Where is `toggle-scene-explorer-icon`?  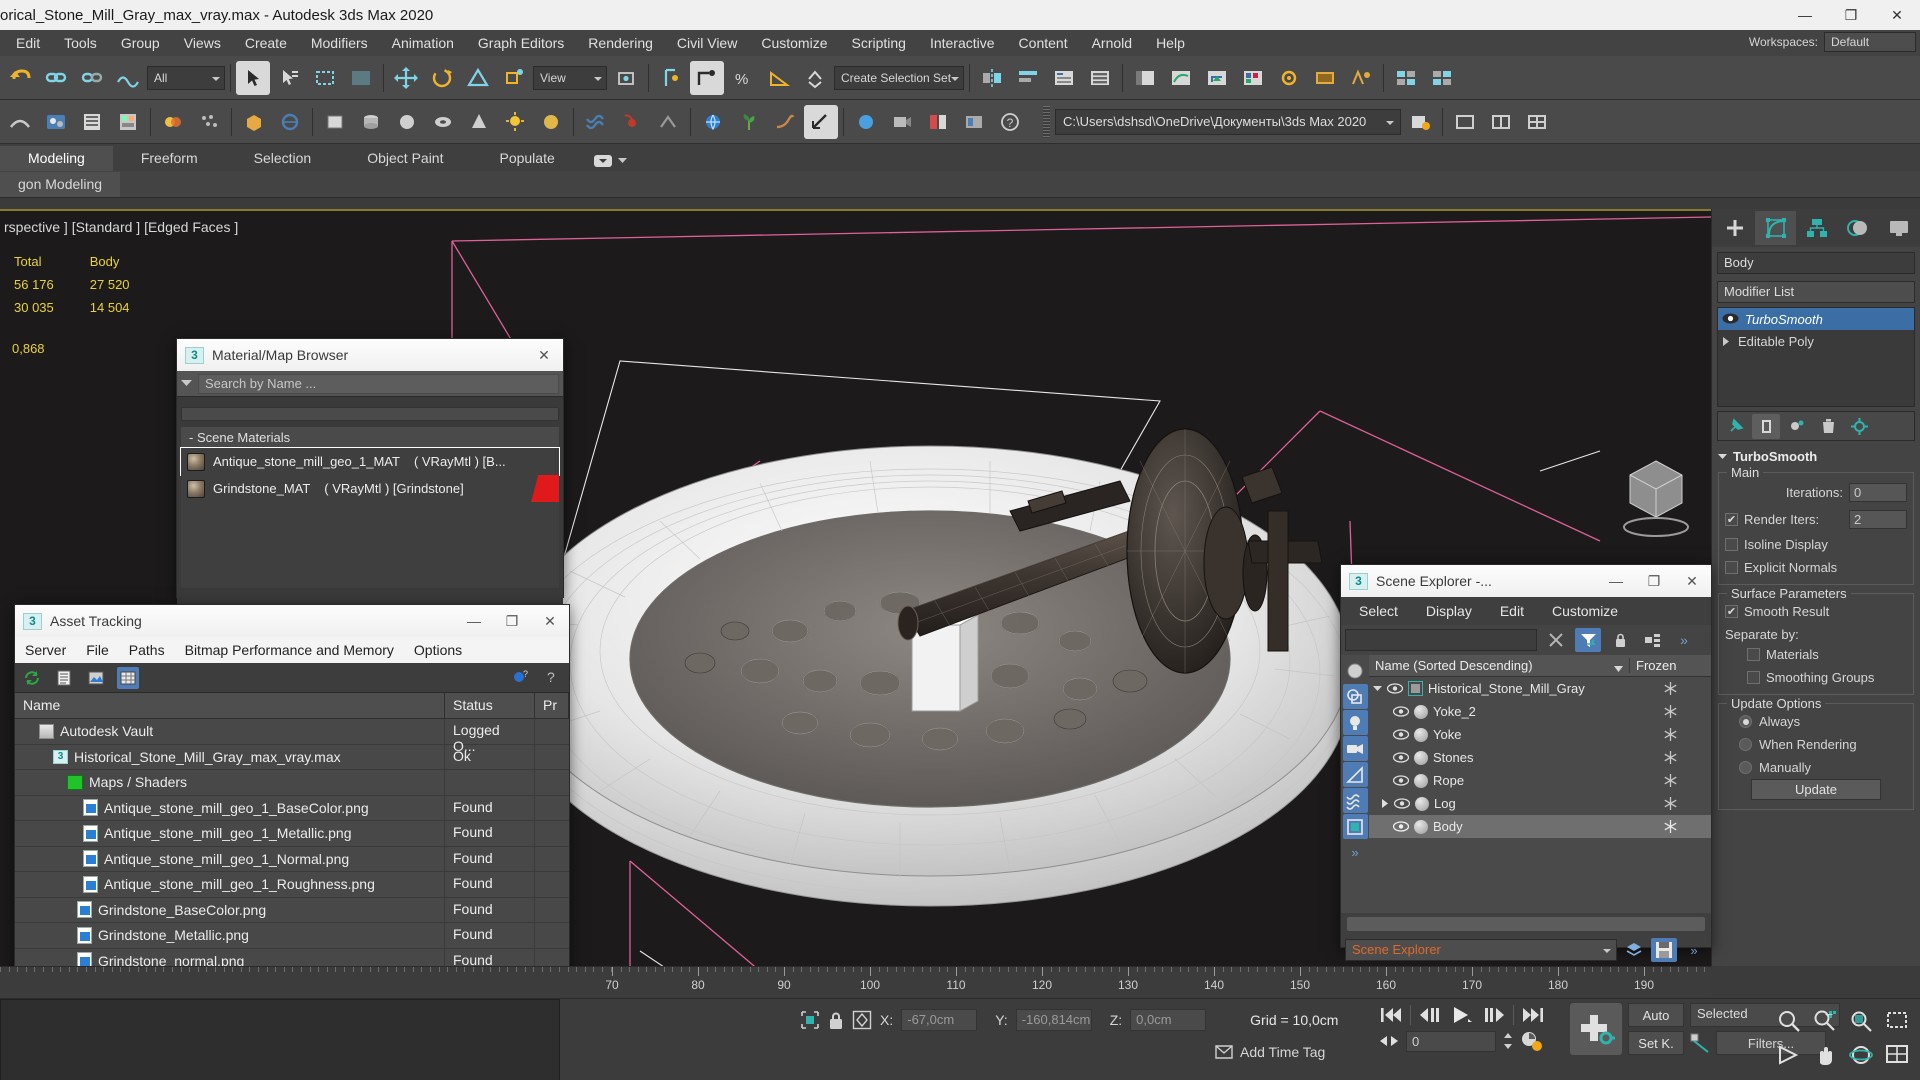 toggle-scene-explorer-icon is located at coordinates (1145, 77).